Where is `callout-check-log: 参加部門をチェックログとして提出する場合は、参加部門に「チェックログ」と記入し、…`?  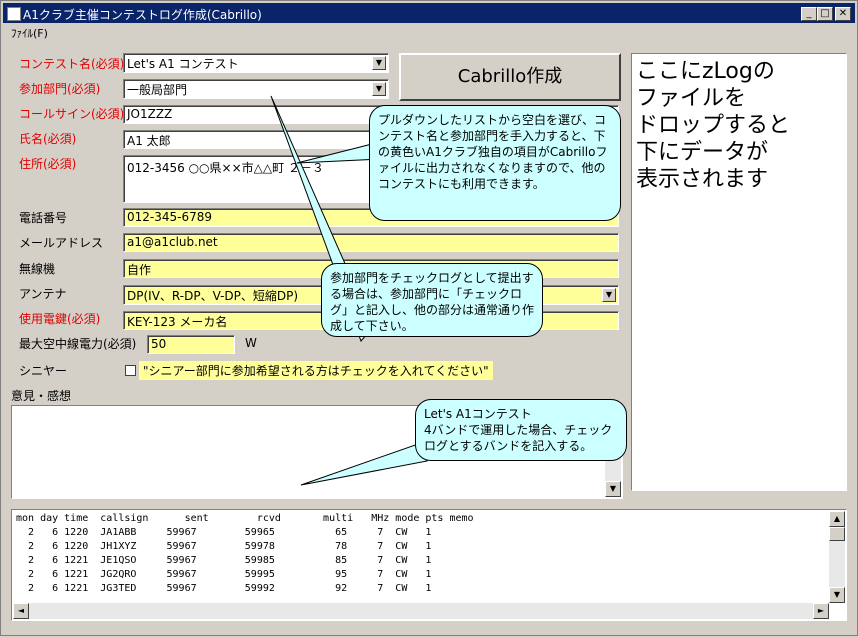 callout-check-log: 参加部門をチェックログとして提出する場合は、参加部門に「チェックログ」と記入し、… is located at coordinates (432, 300).